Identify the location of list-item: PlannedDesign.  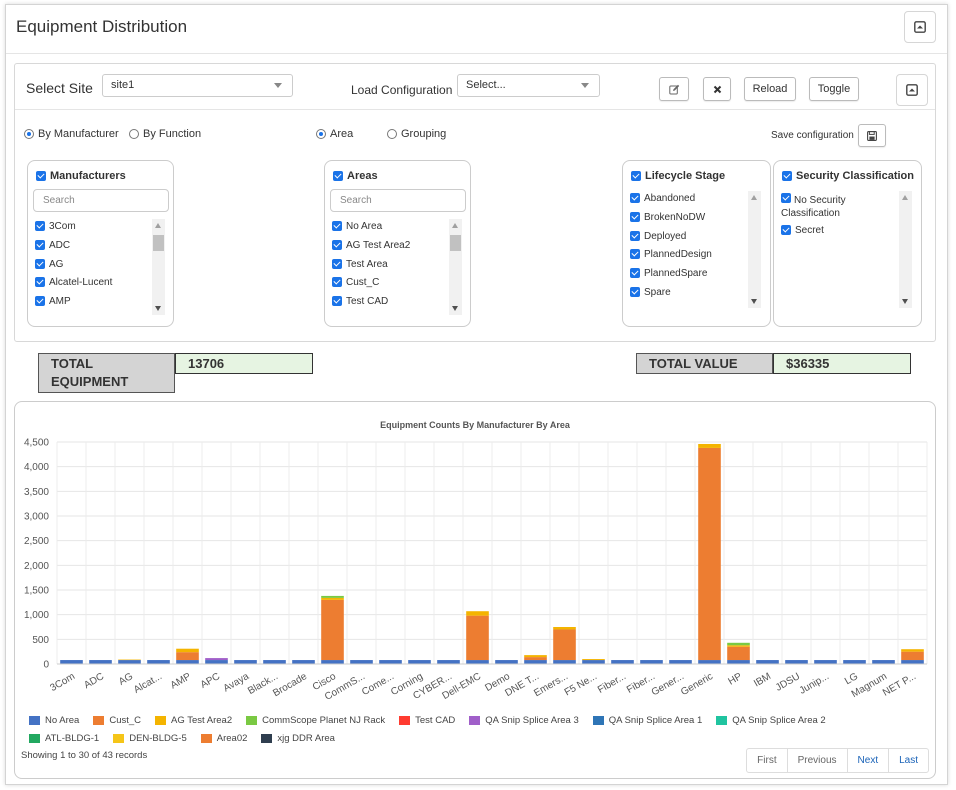
(687, 258).